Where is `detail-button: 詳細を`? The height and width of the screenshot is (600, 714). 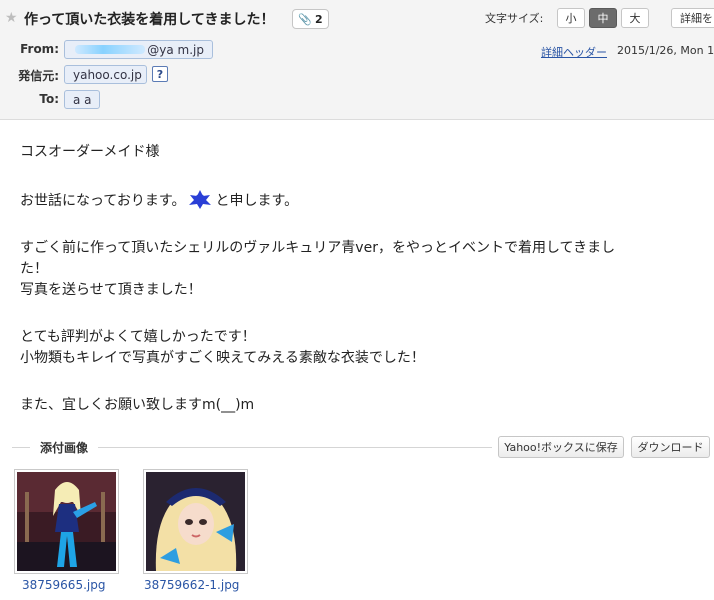 detail-button: 詳細を is located at coordinates (692, 18).